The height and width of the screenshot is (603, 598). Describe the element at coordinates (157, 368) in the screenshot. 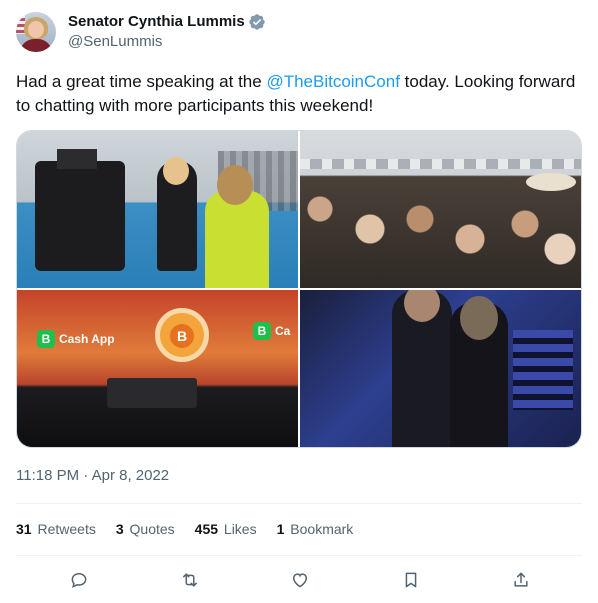

I see `photo-stage: B Cash App B B Ca` at that location.